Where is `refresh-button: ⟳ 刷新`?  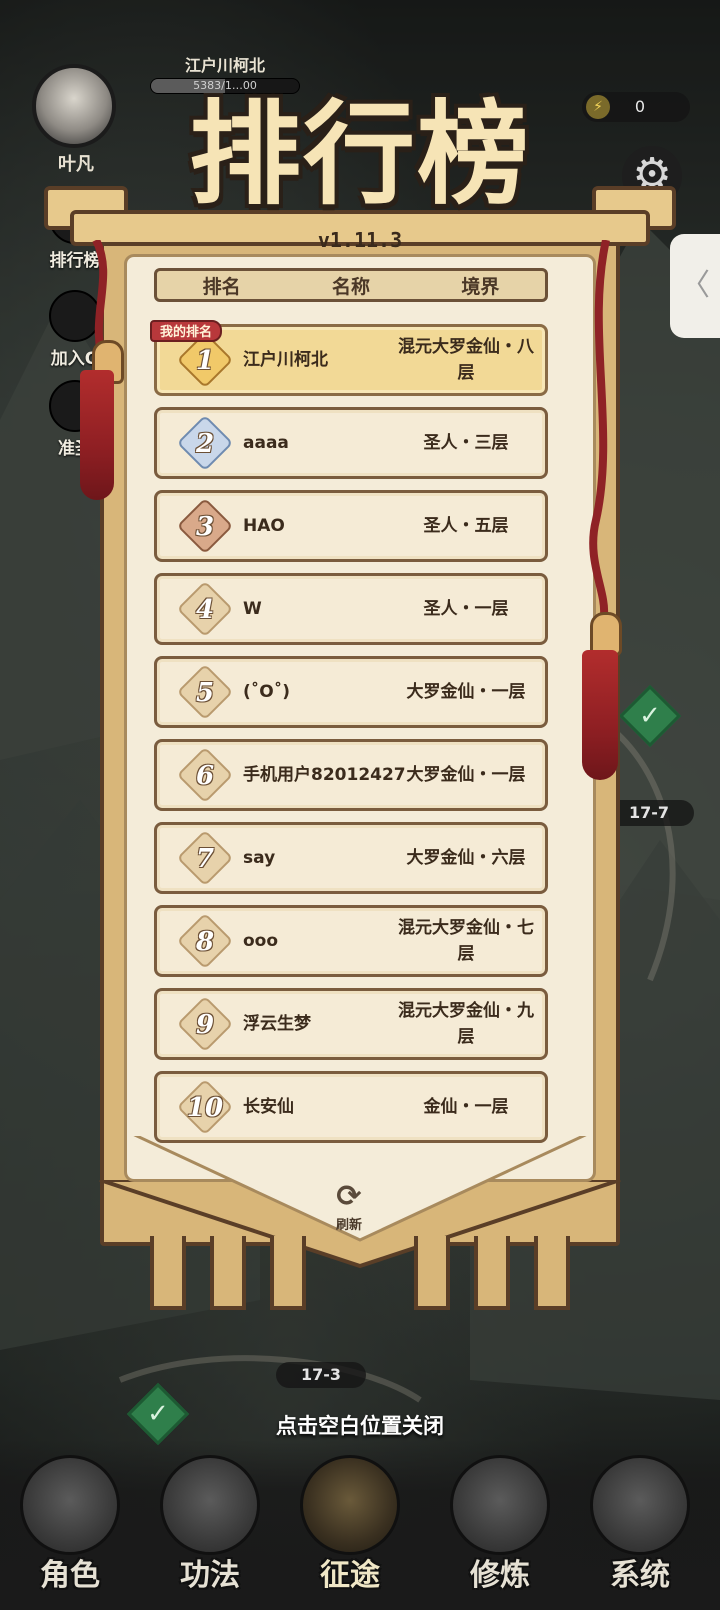 refresh-button: ⟳ 刷新 is located at coordinates (349, 1206).